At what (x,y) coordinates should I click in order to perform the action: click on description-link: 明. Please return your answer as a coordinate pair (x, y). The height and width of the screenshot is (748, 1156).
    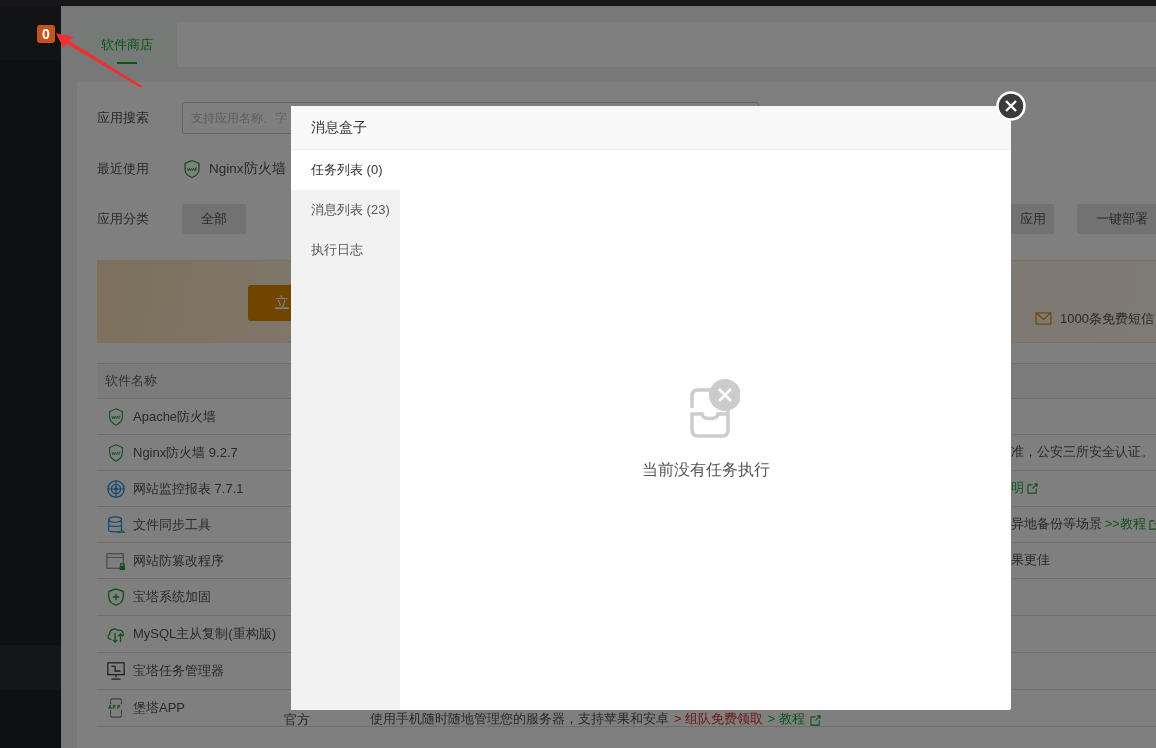
    Looking at the image, I should click on (1017, 488).